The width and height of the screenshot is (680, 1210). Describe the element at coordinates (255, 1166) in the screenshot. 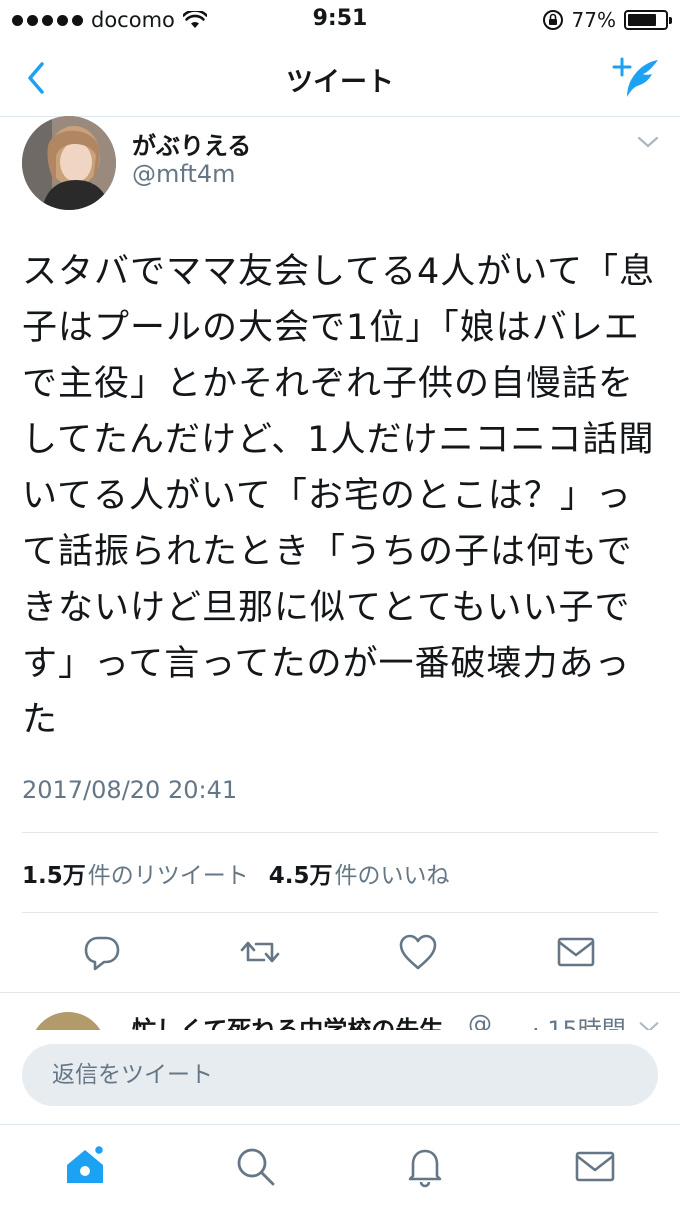

I see `search-icon` at that location.